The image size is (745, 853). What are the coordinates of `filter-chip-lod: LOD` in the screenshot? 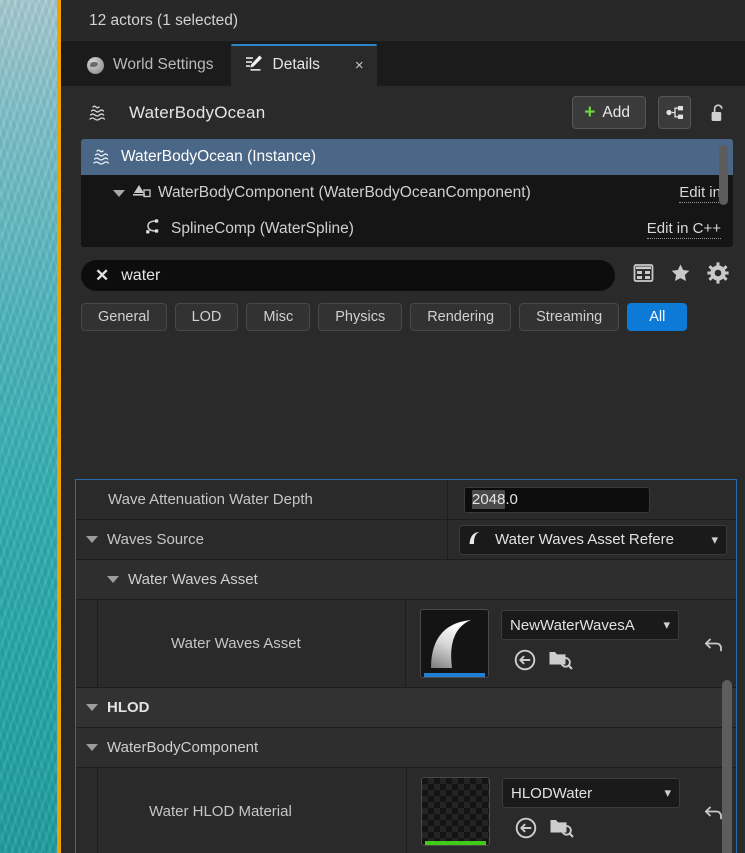 It's located at (206, 317).